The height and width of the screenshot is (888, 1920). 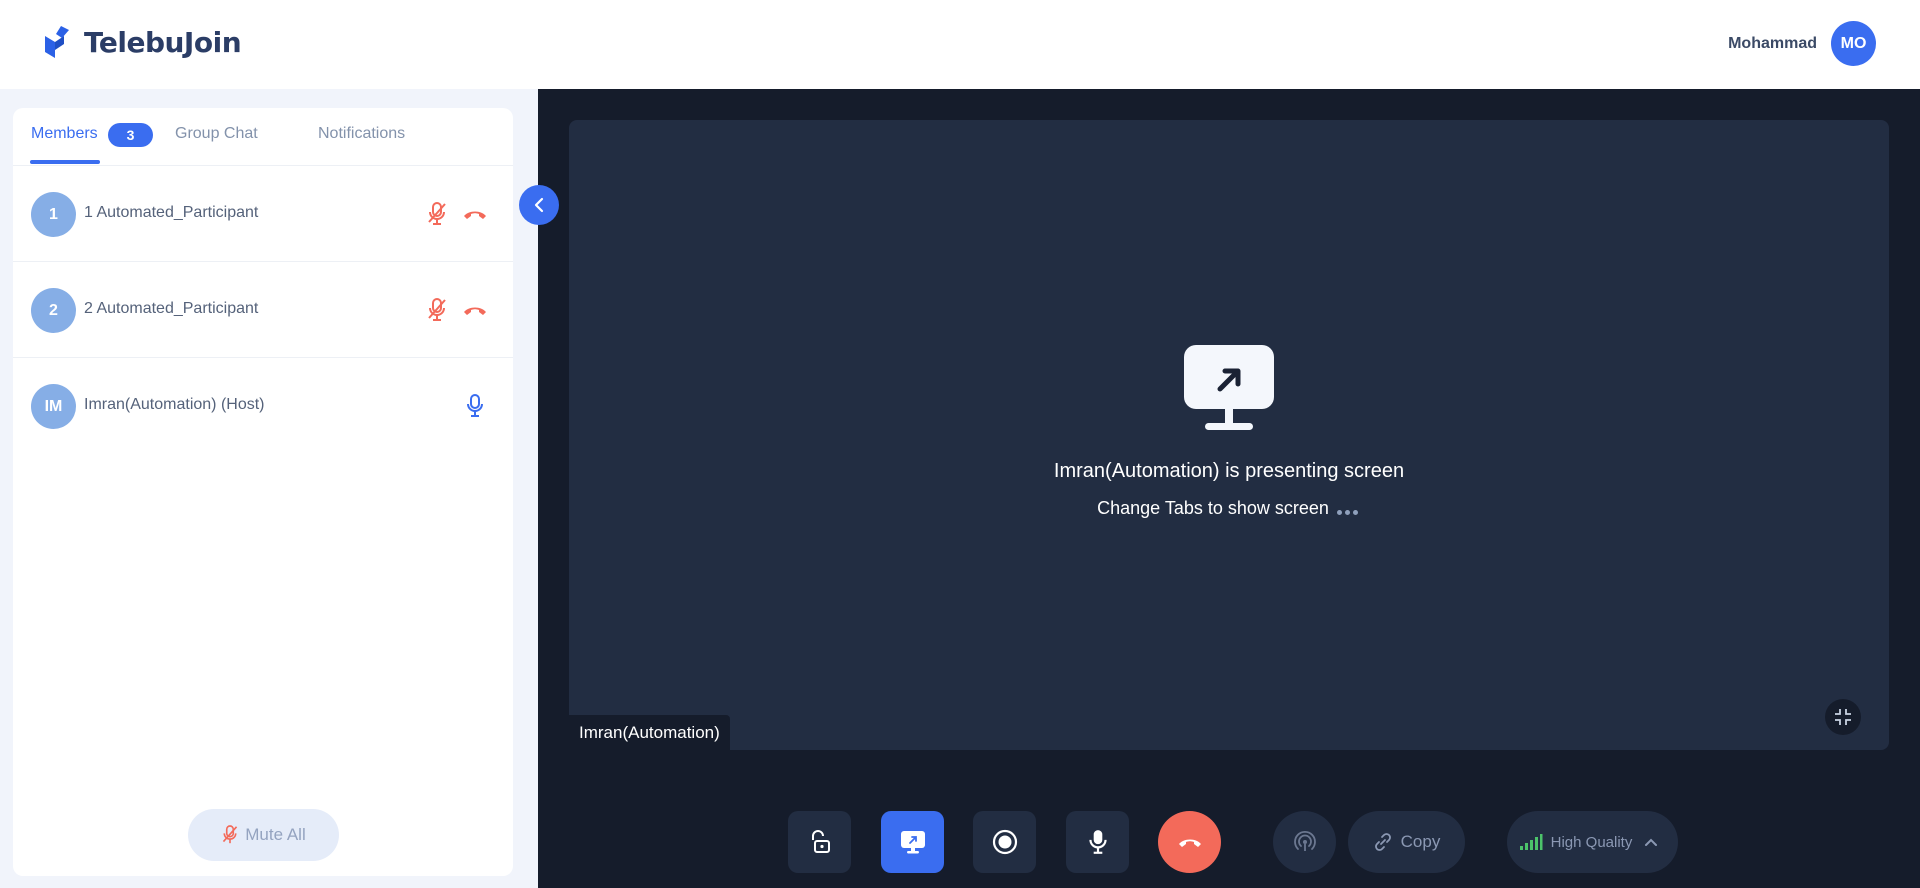 I want to click on signal-bars-icon, so click(x=1531, y=842).